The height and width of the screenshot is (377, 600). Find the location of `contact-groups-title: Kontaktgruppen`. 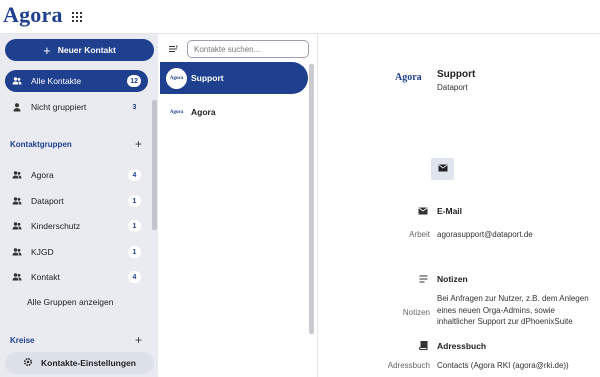

contact-groups-title: Kontaktgruppen is located at coordinates (41, 144).